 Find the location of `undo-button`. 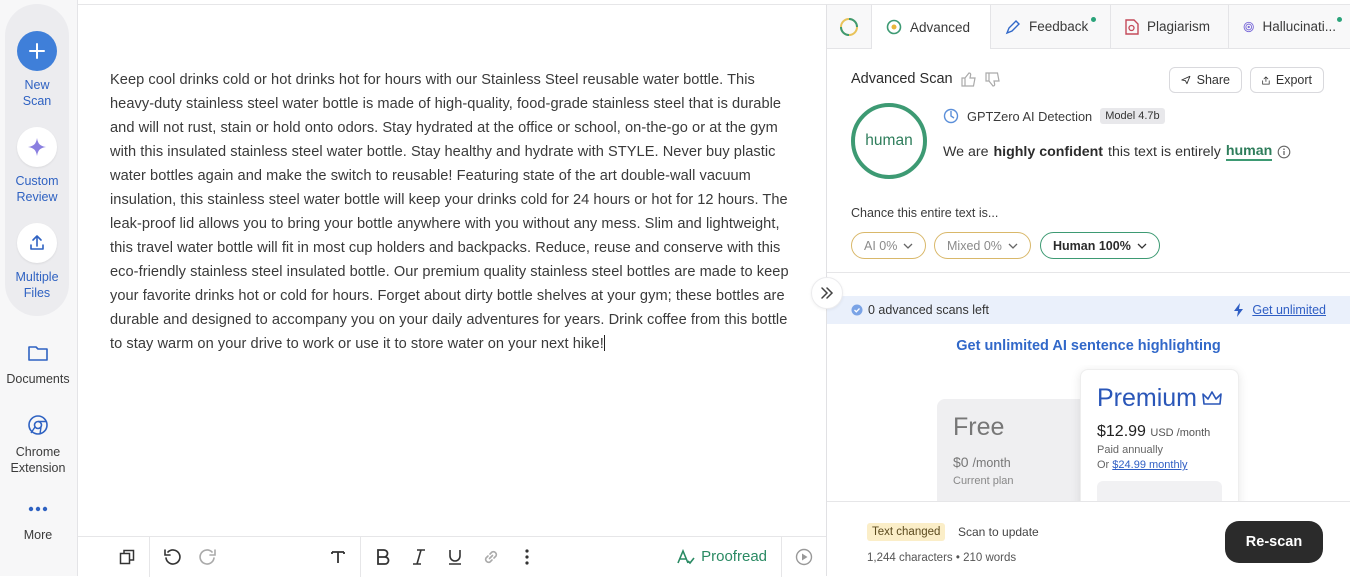

undo-button is located at coordinates (172, 557).